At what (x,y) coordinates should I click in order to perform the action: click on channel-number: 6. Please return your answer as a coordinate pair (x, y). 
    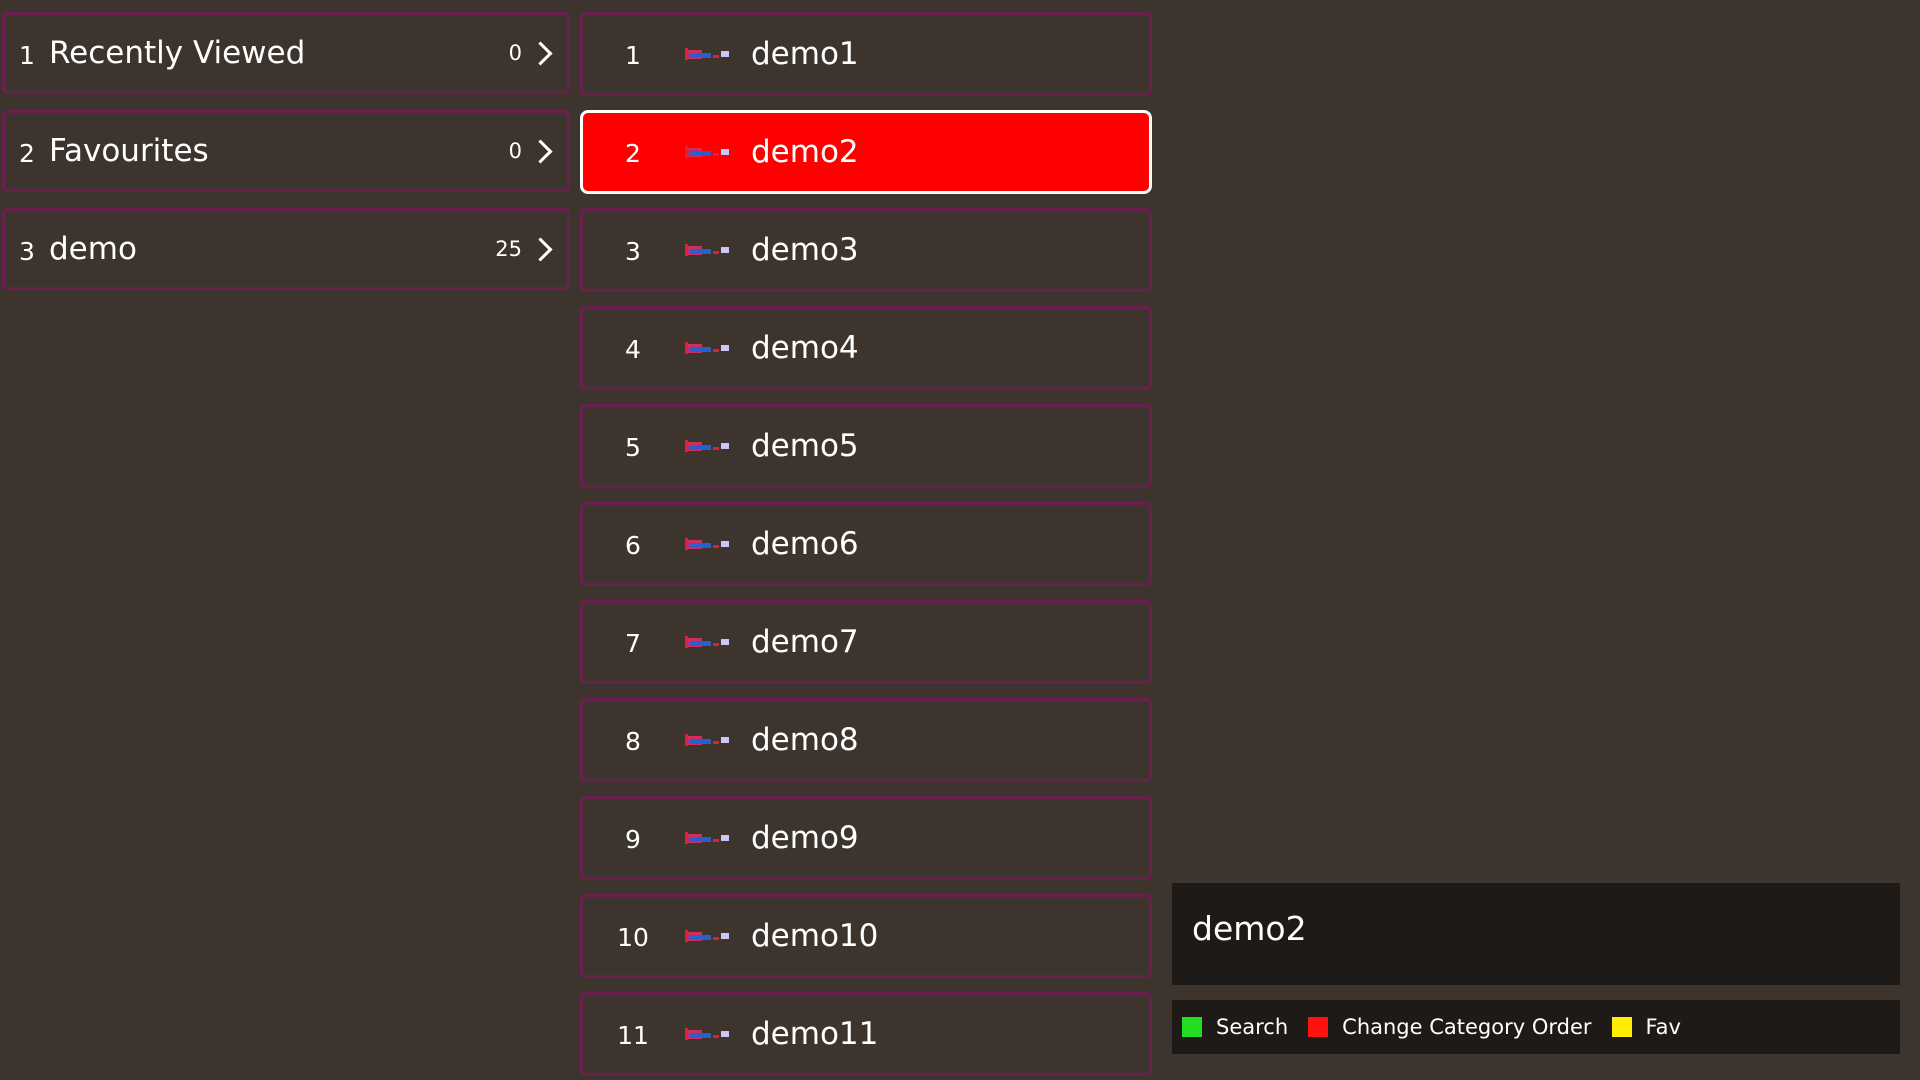
    Looking at the image, I should click on (633, 545).